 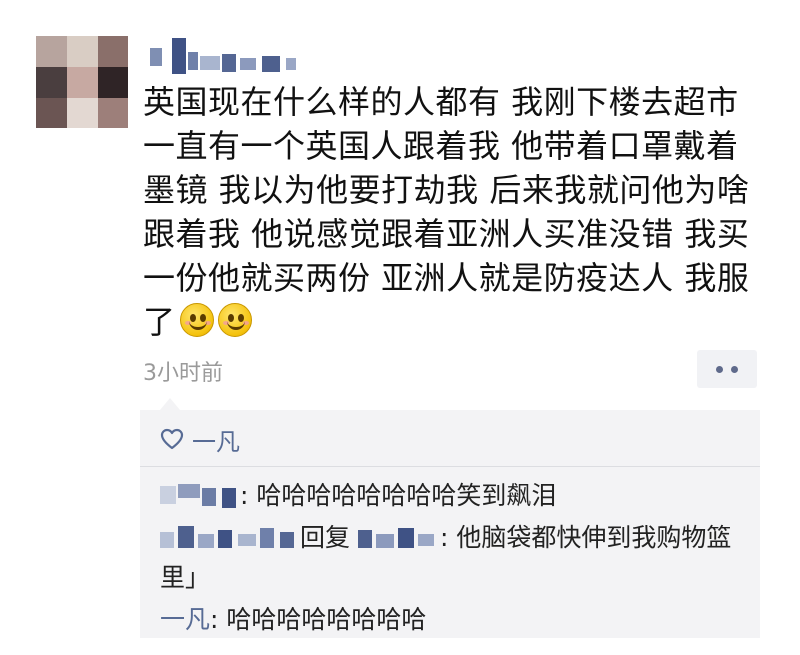 What do you see at coordinates (185, 619) in the screenshot?
I see `commenter-name: 一凡` at bounding box center [185, 619].